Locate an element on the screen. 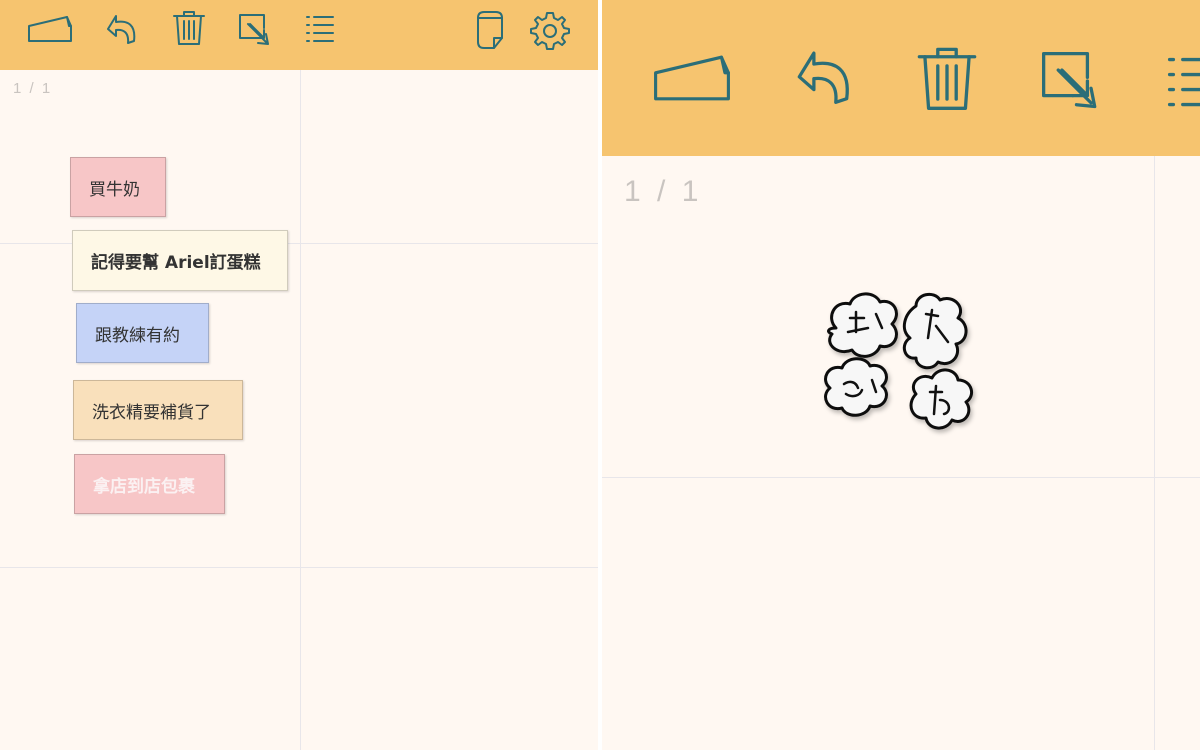 Image resolution: width=1200 pixels, height=750 pixels. device-icon is located at coordinates (490, 30).